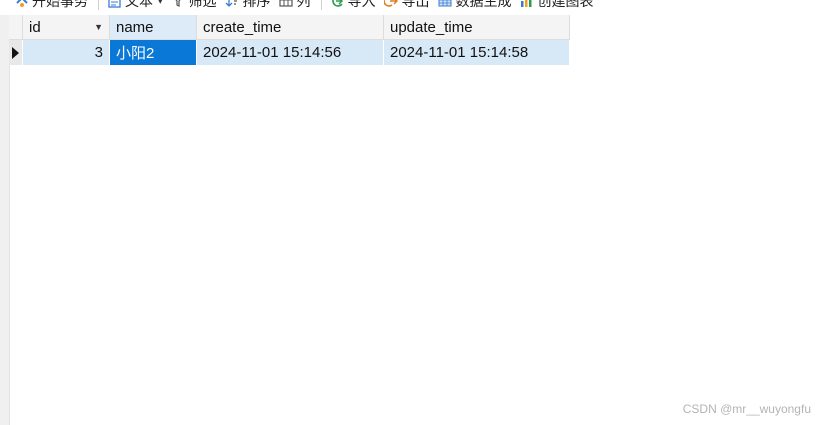 This screenshot has height=425, width=823. I want to click on cell-id: 3, so click(66, 52).